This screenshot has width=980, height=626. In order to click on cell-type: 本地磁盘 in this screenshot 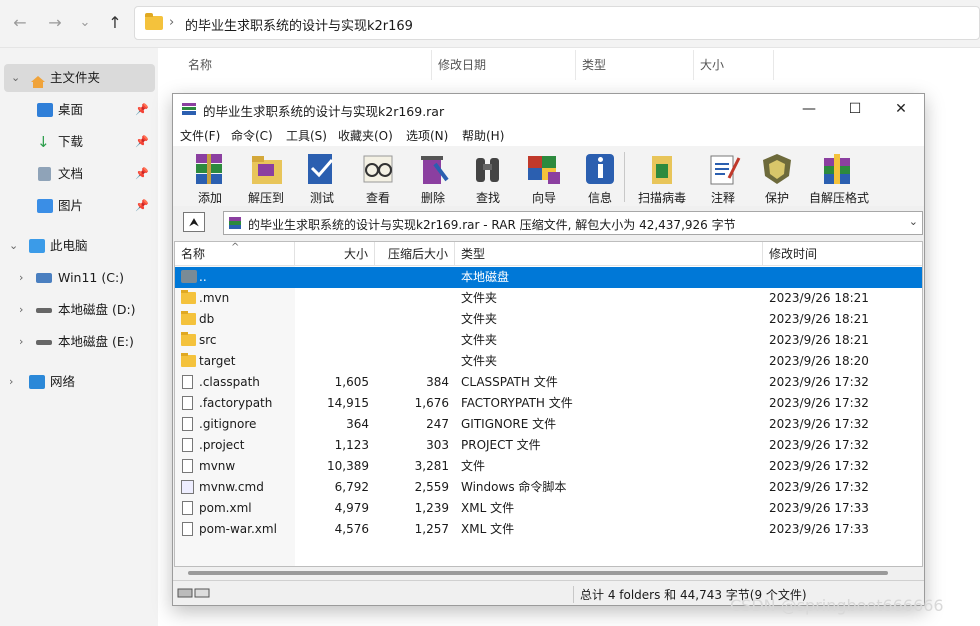, I will do `click(485, 277)`.